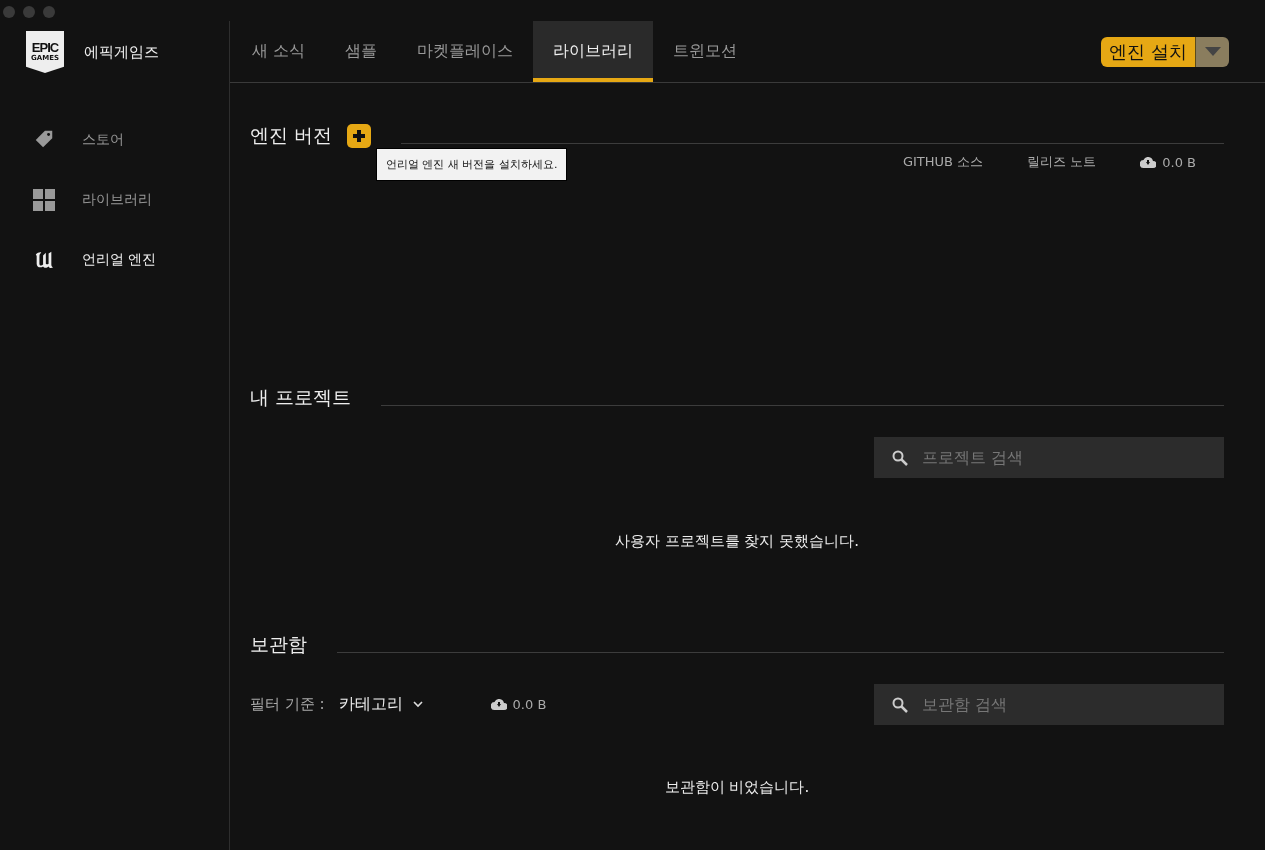 This screenshot has height=850, width=1265. I want to click on add-engine-button, so click(359, 136).